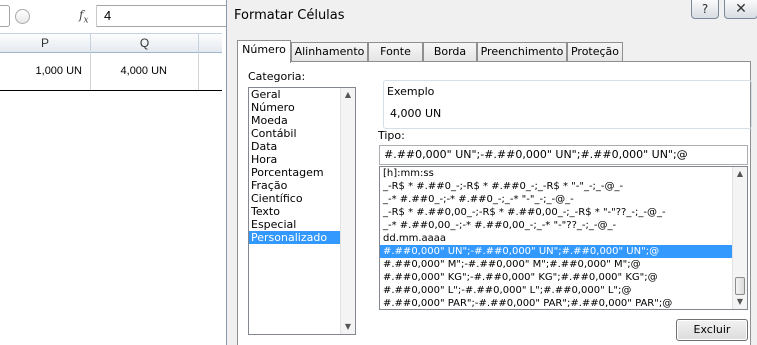  I want to click on category-scrollbar: ▲ ▼, so click(347, 211).